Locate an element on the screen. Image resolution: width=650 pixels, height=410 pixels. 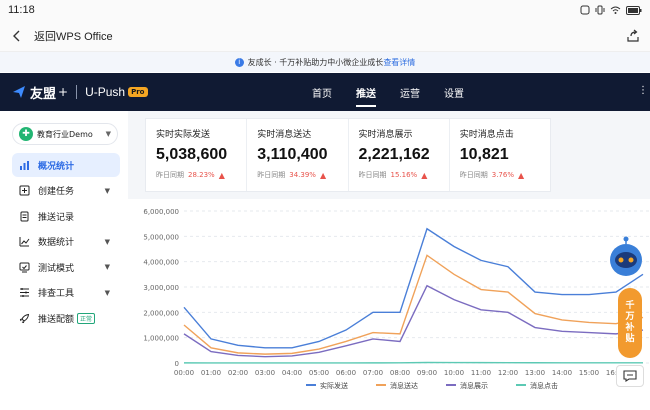
legend-label: 消息送达 is located at coordinates (404, 385).